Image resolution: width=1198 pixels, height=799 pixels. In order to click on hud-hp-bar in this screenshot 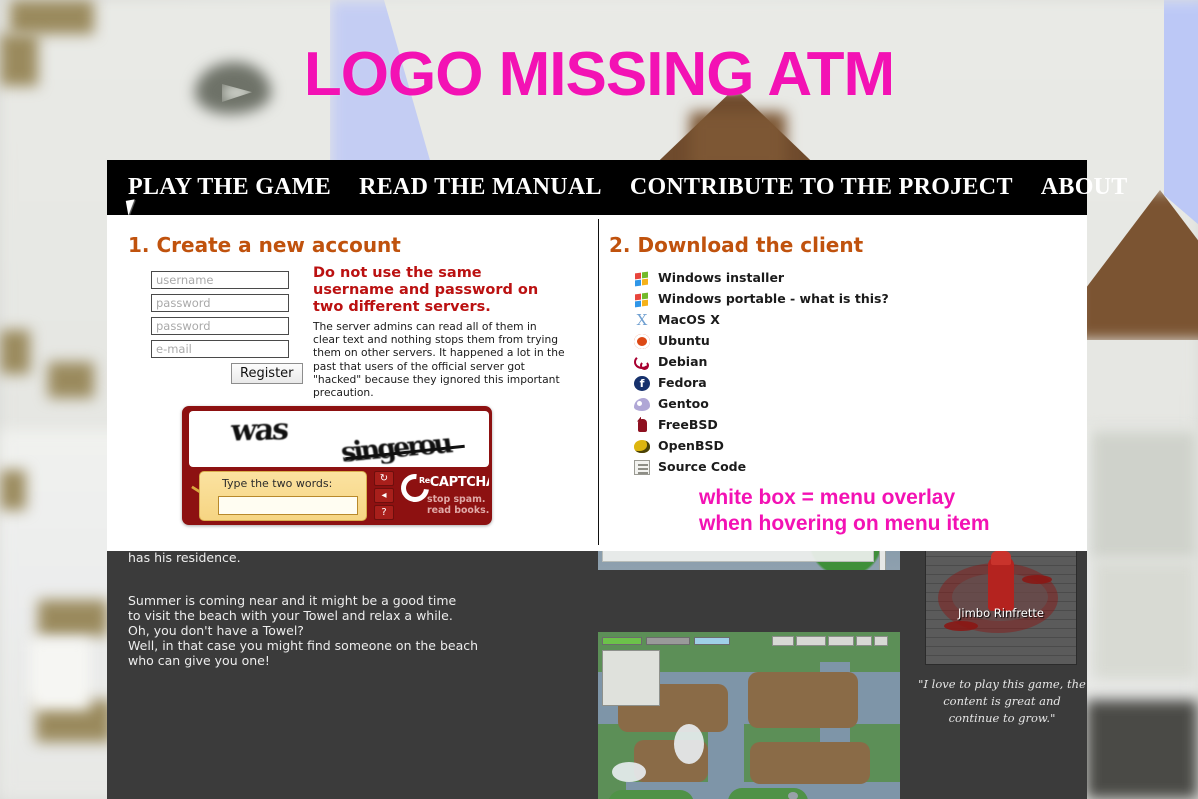, I will do `click(622, 641)`.